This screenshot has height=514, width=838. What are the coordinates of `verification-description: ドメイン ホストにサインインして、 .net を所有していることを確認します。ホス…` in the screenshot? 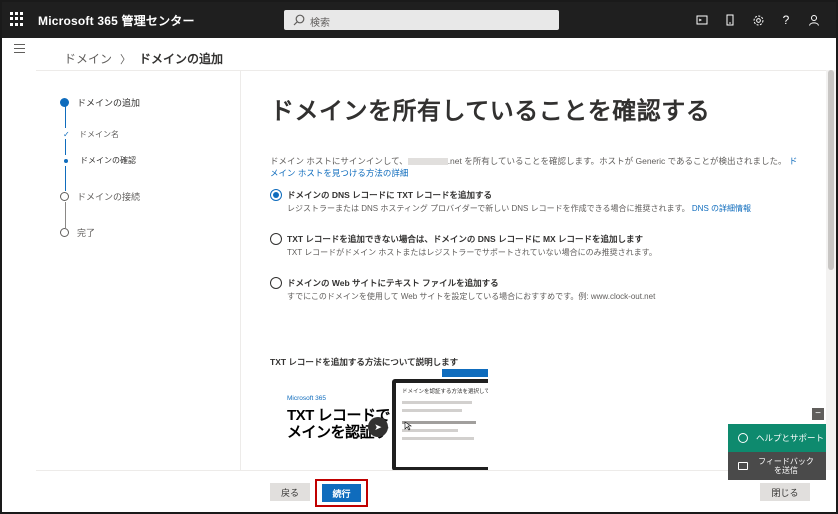 It's located at (537, 167).